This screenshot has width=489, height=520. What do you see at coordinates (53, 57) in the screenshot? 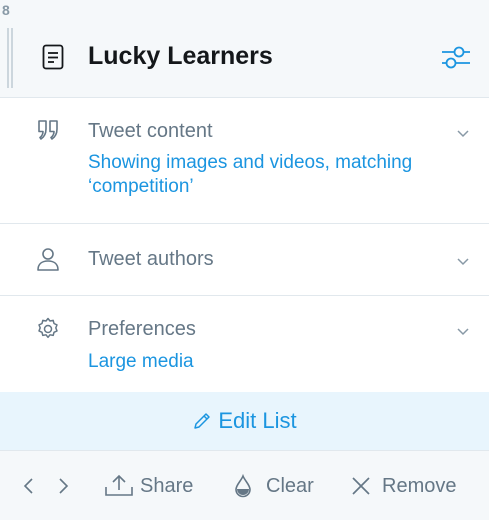
I see `list-icon` at bounding box center [53, 57].